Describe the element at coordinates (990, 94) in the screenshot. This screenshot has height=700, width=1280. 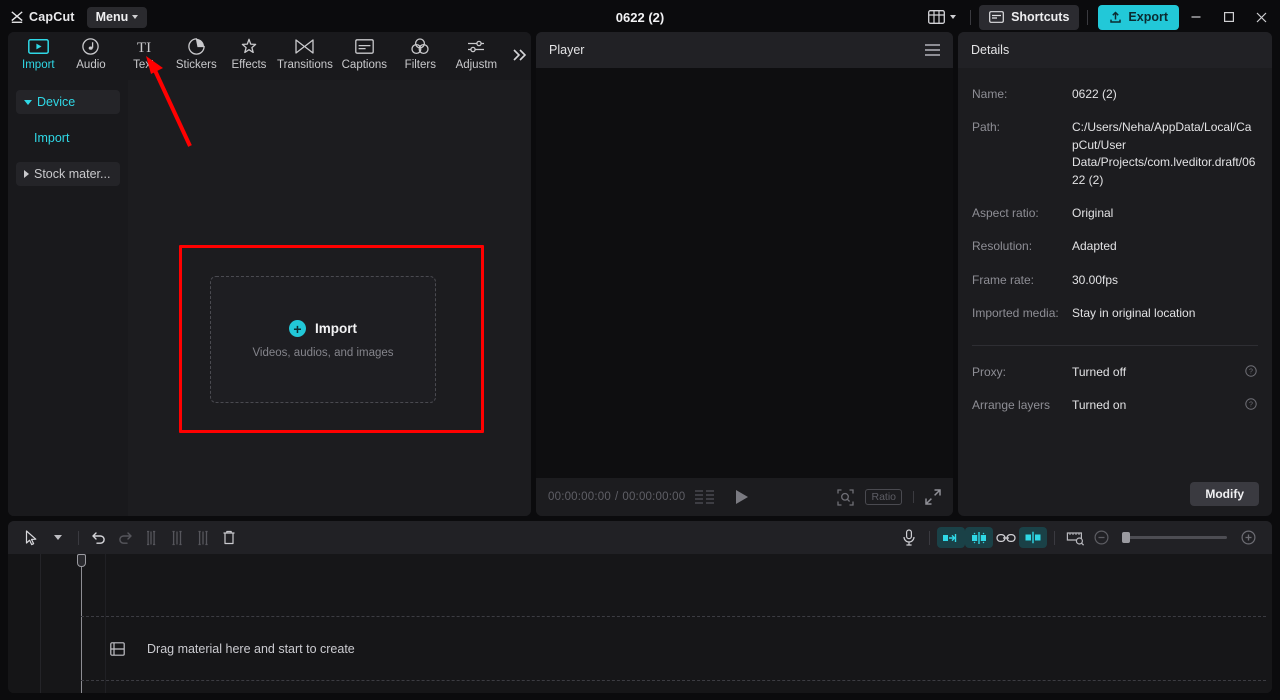
I see `details-label: Name:` at that location.